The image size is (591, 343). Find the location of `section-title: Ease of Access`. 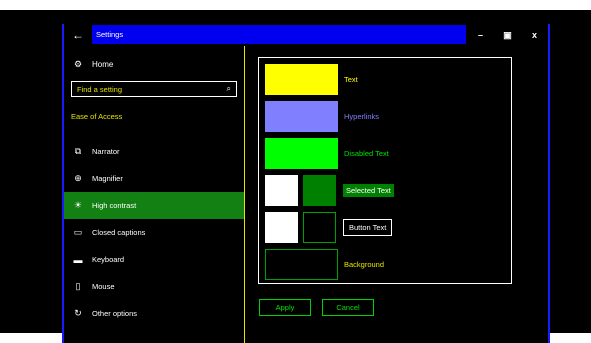

section-title: Ease of Access is located at coordinates (97, 116).